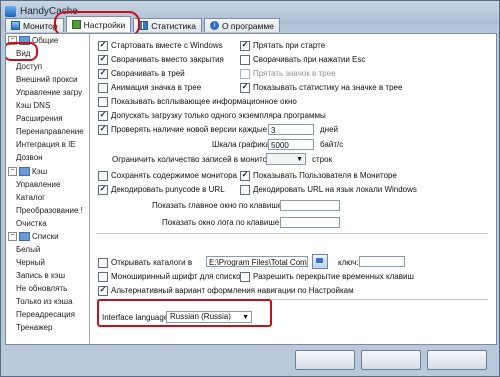 The width and height of the screenshot is (500, 377). Describe the element at coordinates (30, 197) in the screenshot. I see `tree-item-catalog: Каталог` at that location.